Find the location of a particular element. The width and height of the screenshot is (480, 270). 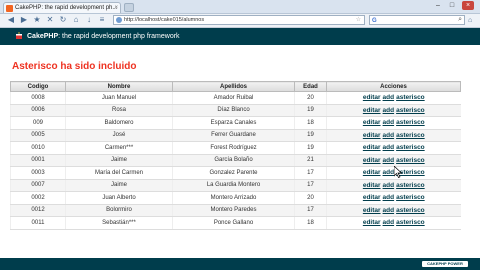

back-icon: ◀ is located at coordinates (11, 20).